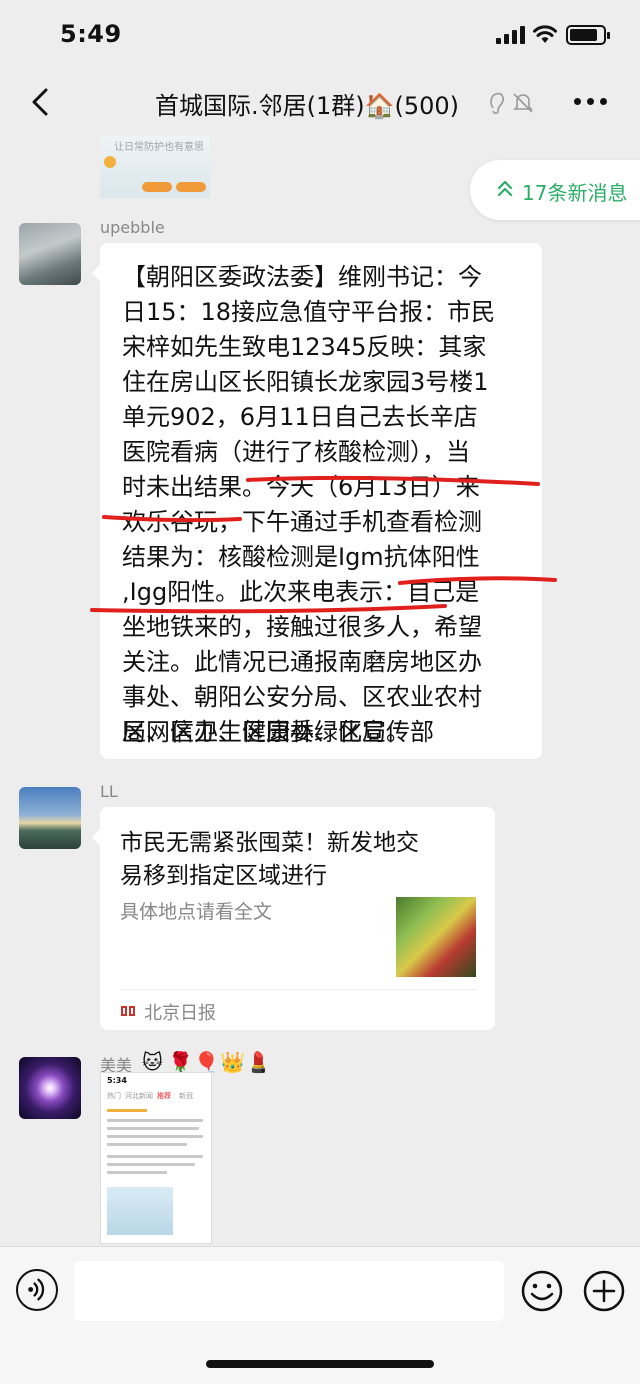  Describe the element at coordinates (436, 937) in the screenshot. I see `link-thumbnail` at that location.